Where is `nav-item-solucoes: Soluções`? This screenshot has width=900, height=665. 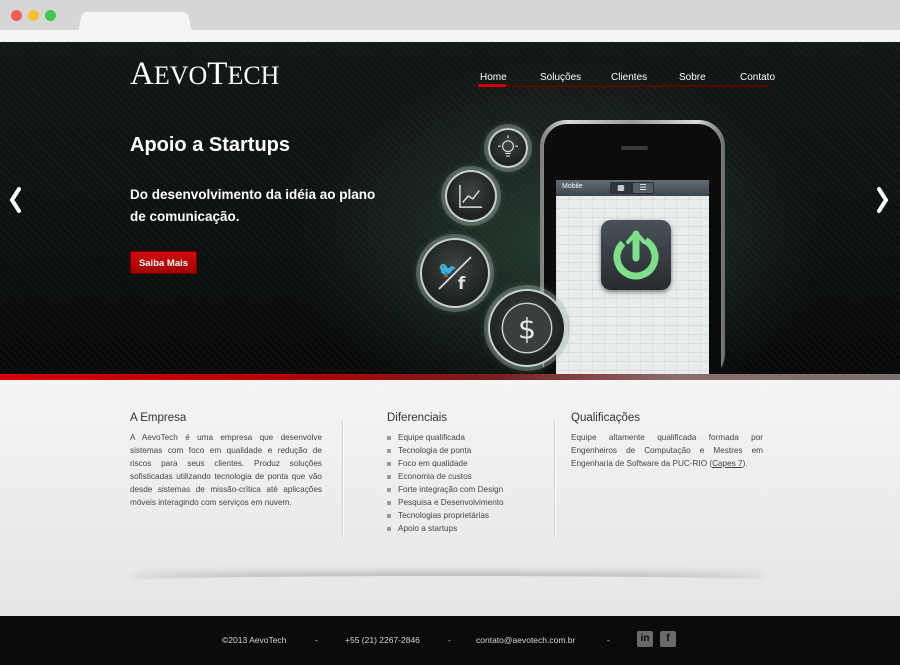
nav-item-solucoes: Soluções is located at coordinates (560, 77).